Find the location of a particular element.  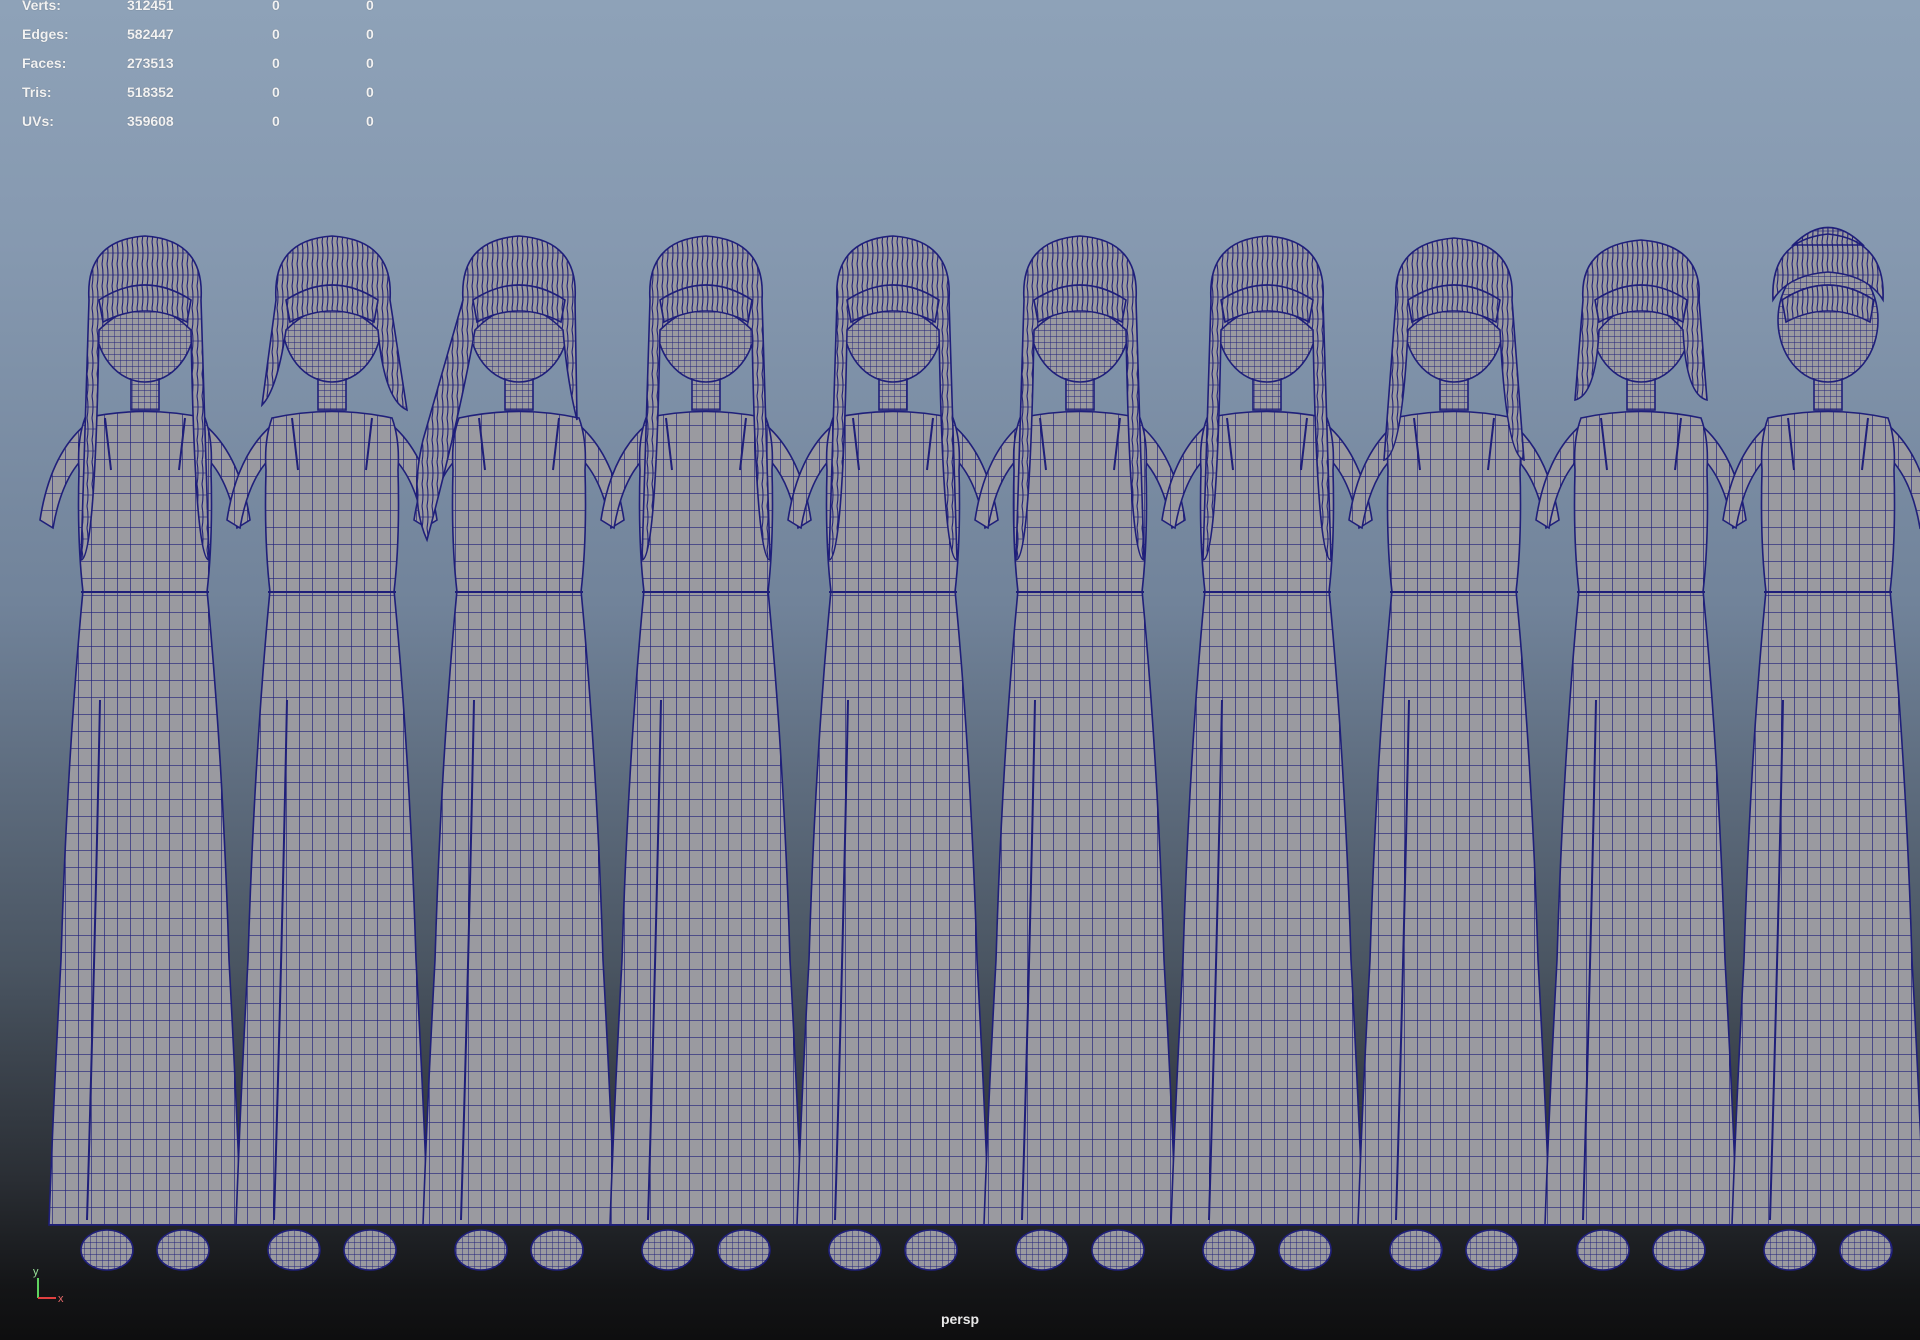

hud-value-total: 312451 is located at coordinates (150, 6).